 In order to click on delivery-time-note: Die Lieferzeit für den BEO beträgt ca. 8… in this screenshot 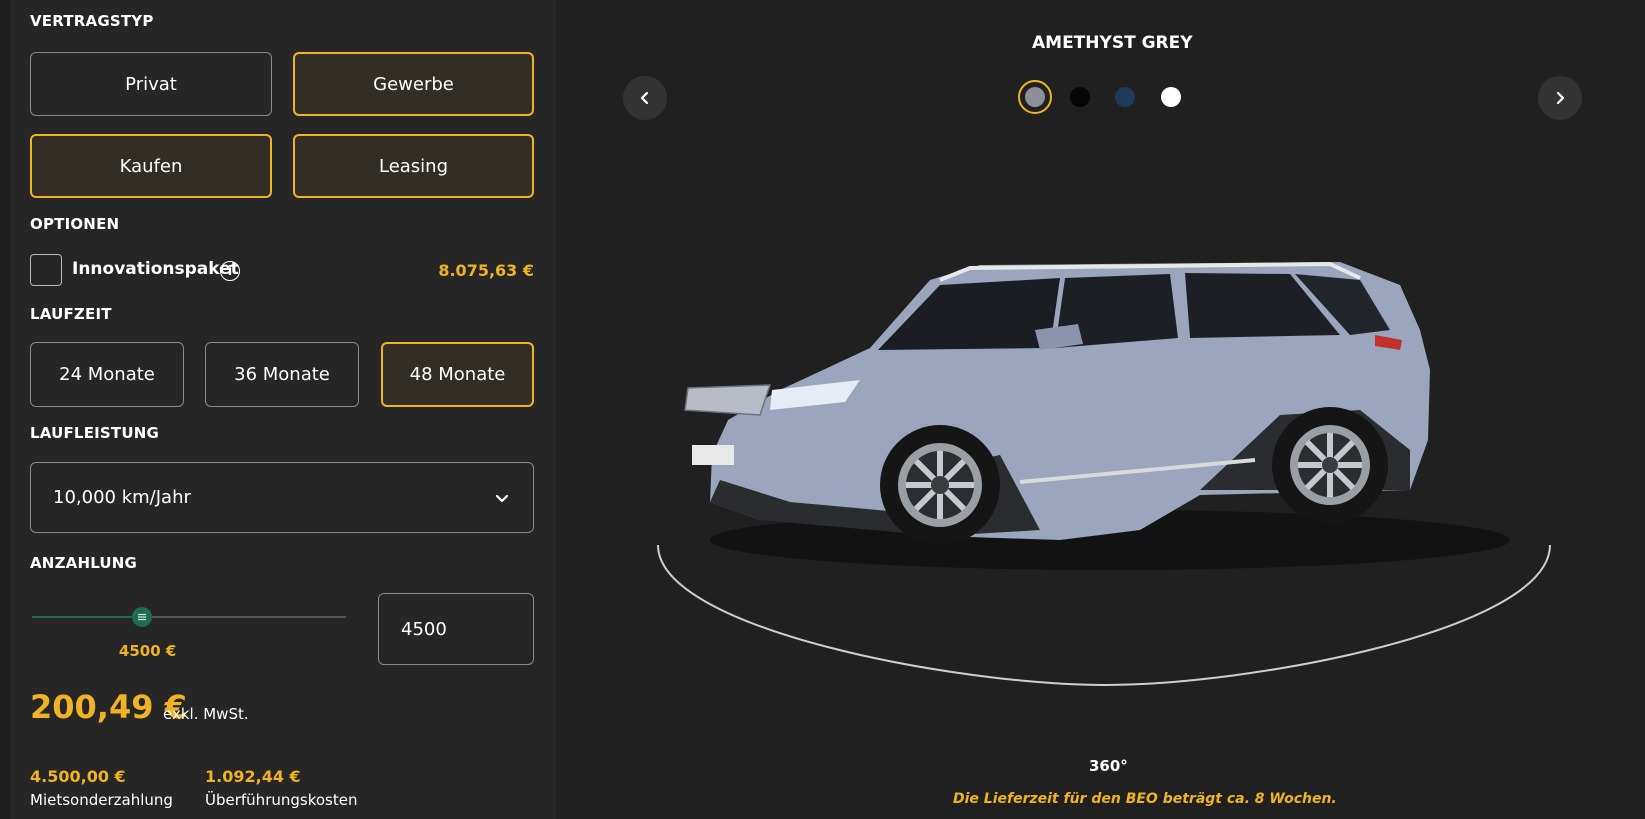, I will do `click(1145, 799)`.